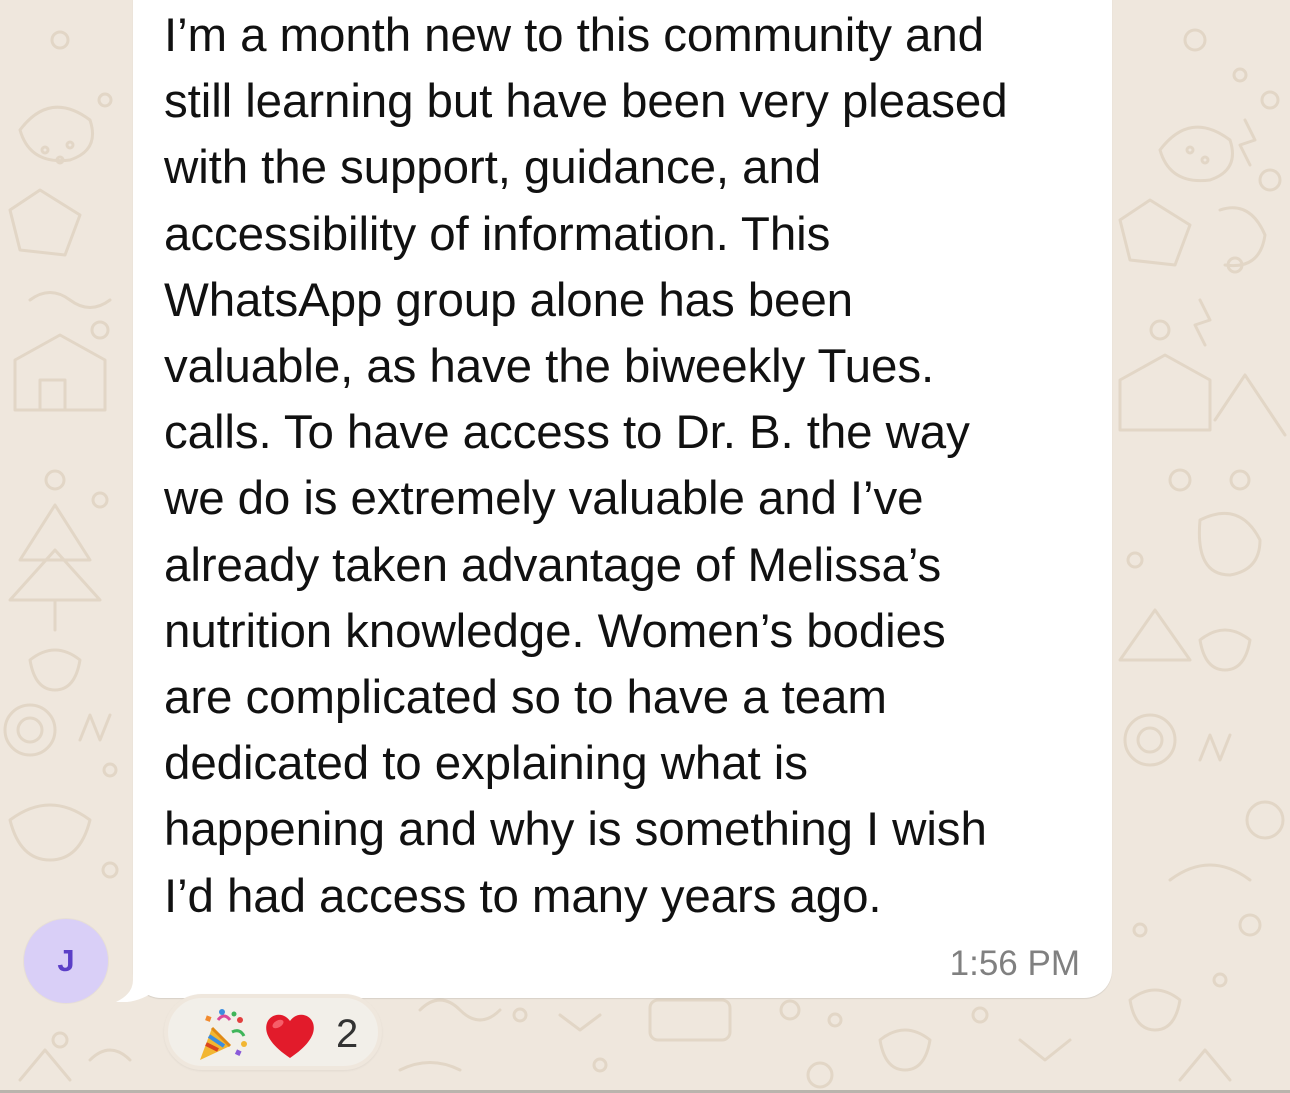 This screenshot has height=1093, width=1290. Describe the element at coordinates (1014, 963) in the screenshot. I see `message-timestamp: 1:56 PM` at that location.